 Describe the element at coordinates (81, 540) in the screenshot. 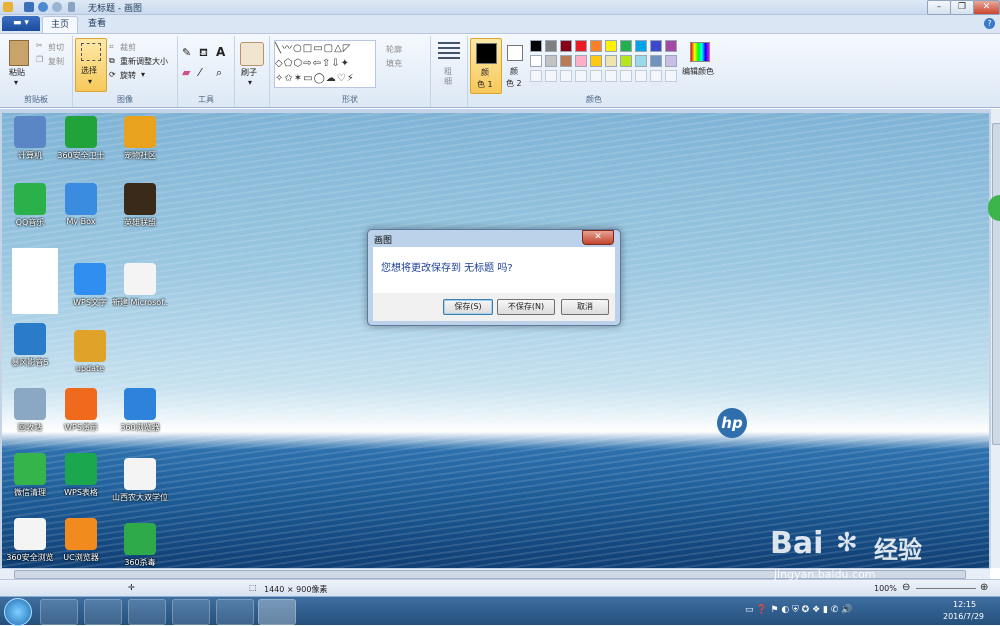

I see `desktop-shortcut: UC浏览器` at that location.